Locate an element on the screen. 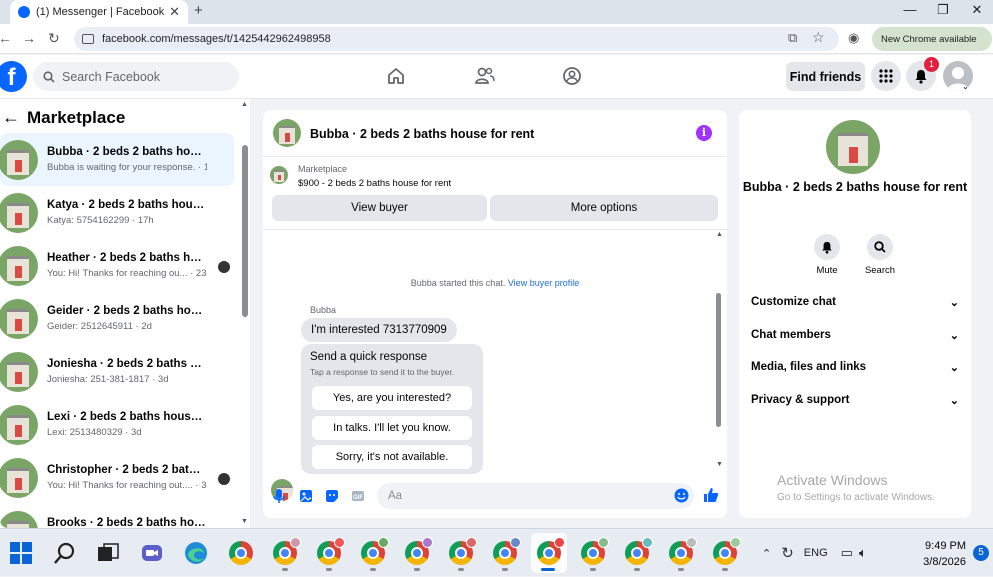 This screenshot has width=993, height=577. bookmark-star-icon: ☆ is located at coordinates (818, 37).